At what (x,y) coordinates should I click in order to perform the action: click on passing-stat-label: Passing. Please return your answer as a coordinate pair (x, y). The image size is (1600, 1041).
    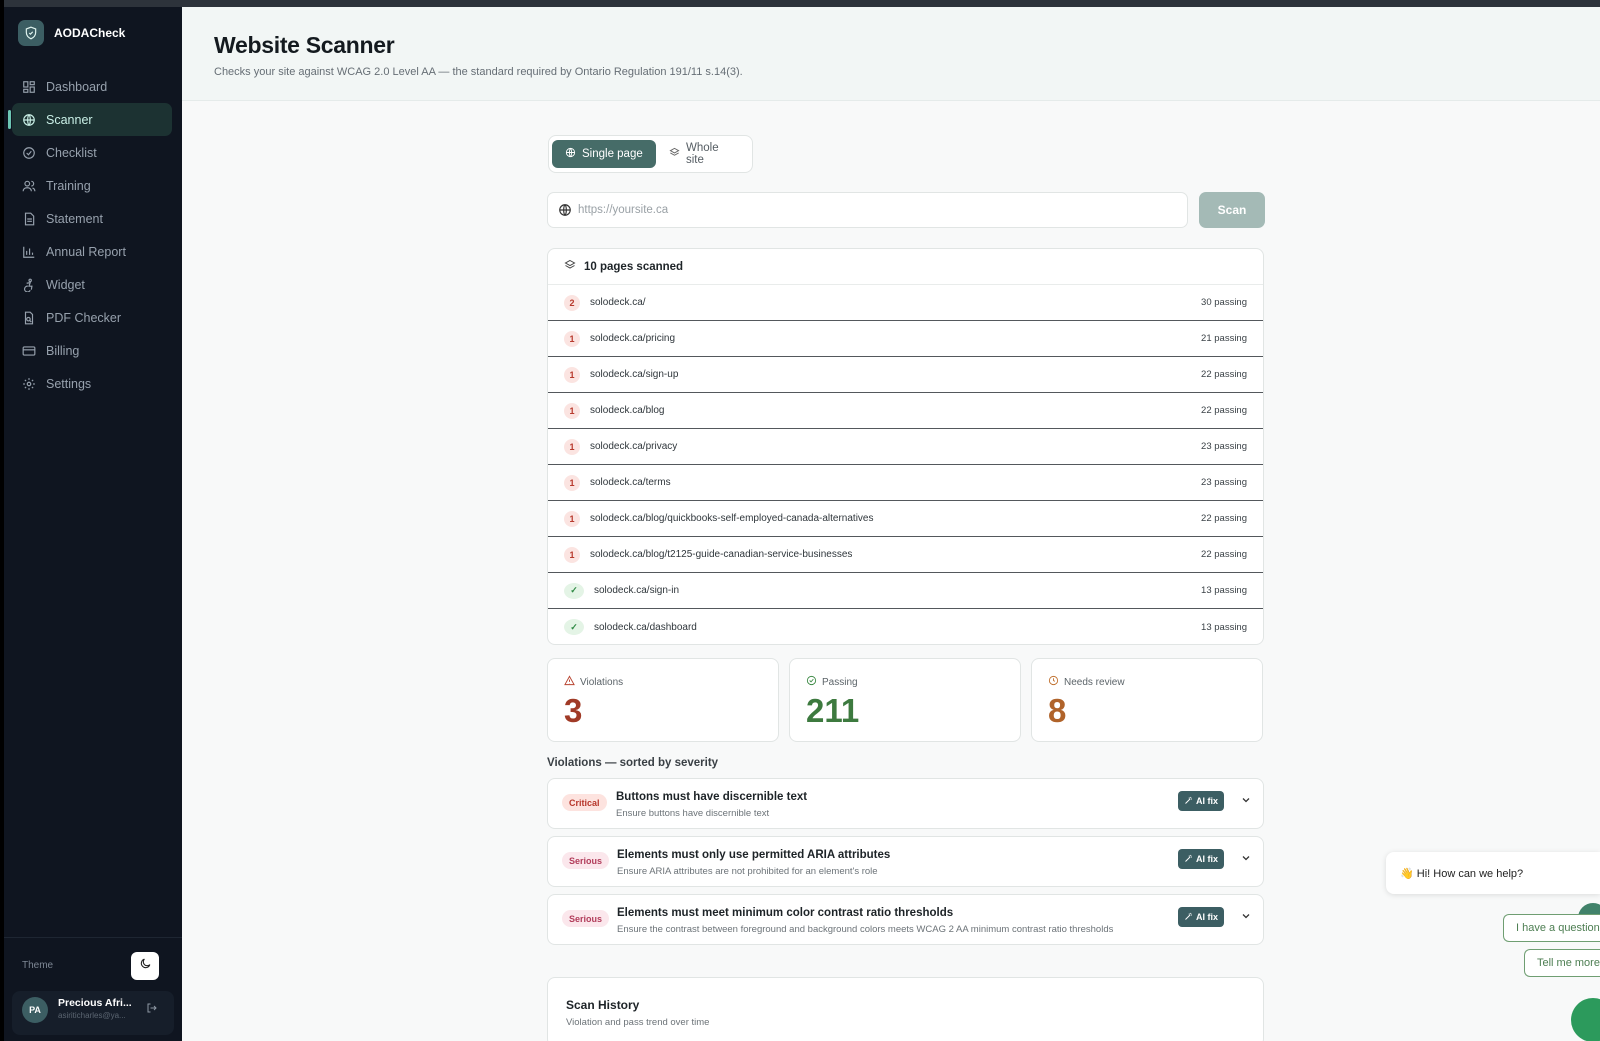
    Looking at the image, I should click on (832, 682).